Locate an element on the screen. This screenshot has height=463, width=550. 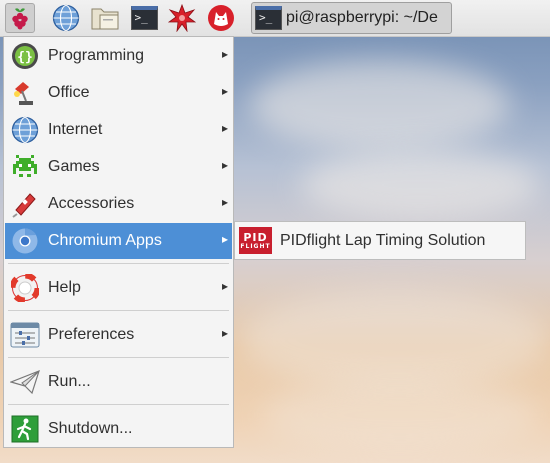
terminal-button: >_ is located at coordinates (144, 18).